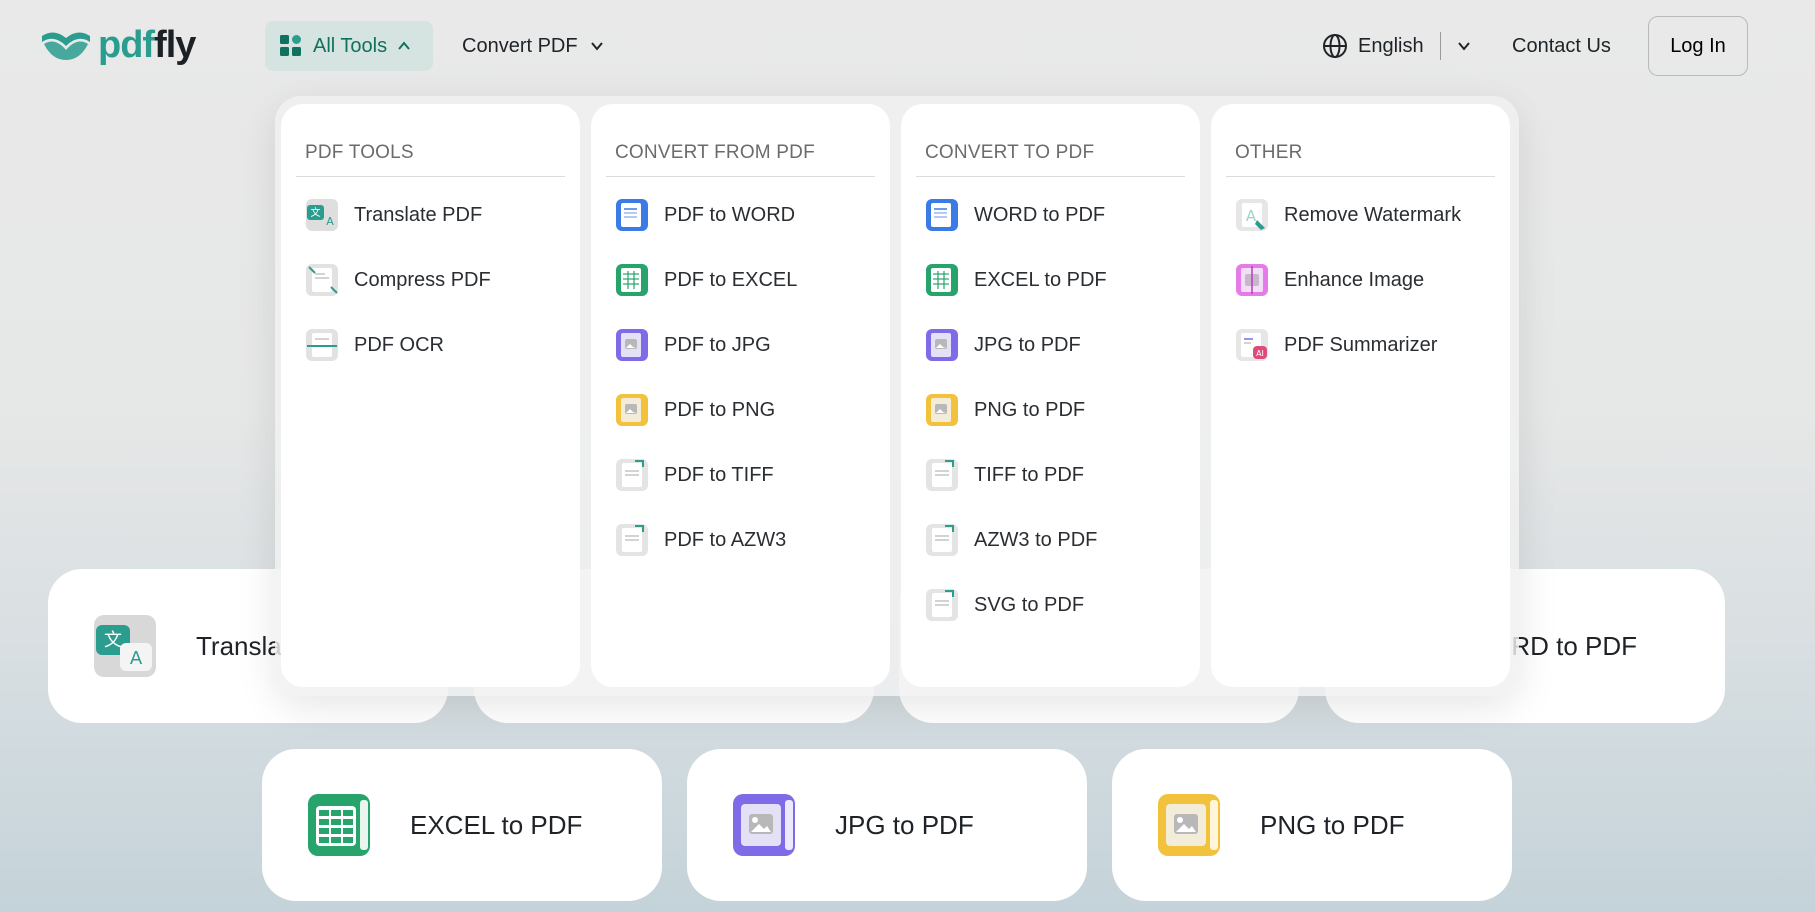 The width and height of the screenshot is (1815, 912). What do you see at coordinates (496, 824) in the screenshot?
I see `card-label: EXCEL to PDF` at bounding box center [496, 824].